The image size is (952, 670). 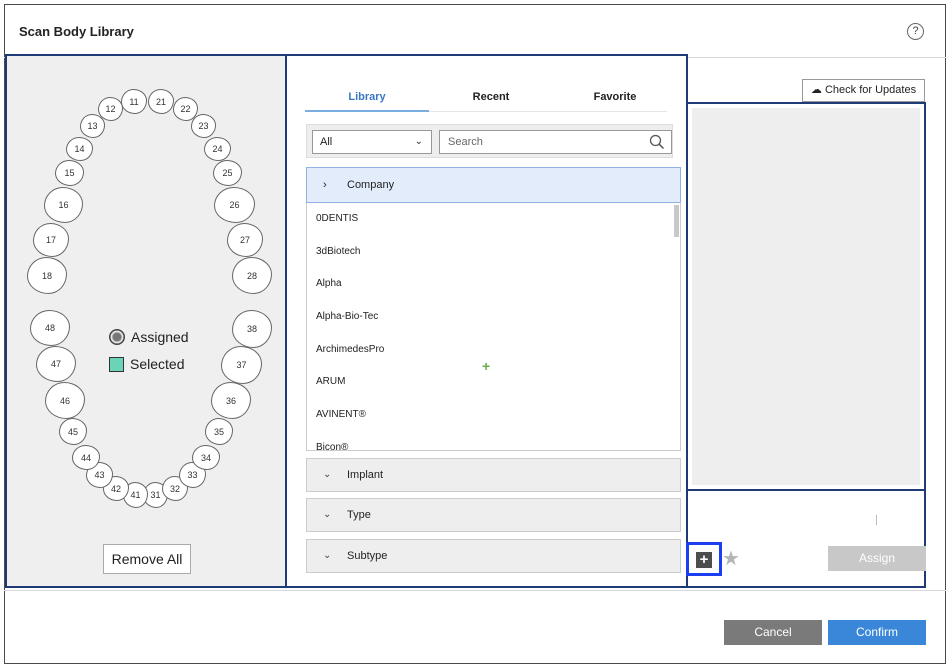 What do you see at coordinates (555, 142) in the screenshot?
I see `search-input: Search` at bounding box center [555, 142].